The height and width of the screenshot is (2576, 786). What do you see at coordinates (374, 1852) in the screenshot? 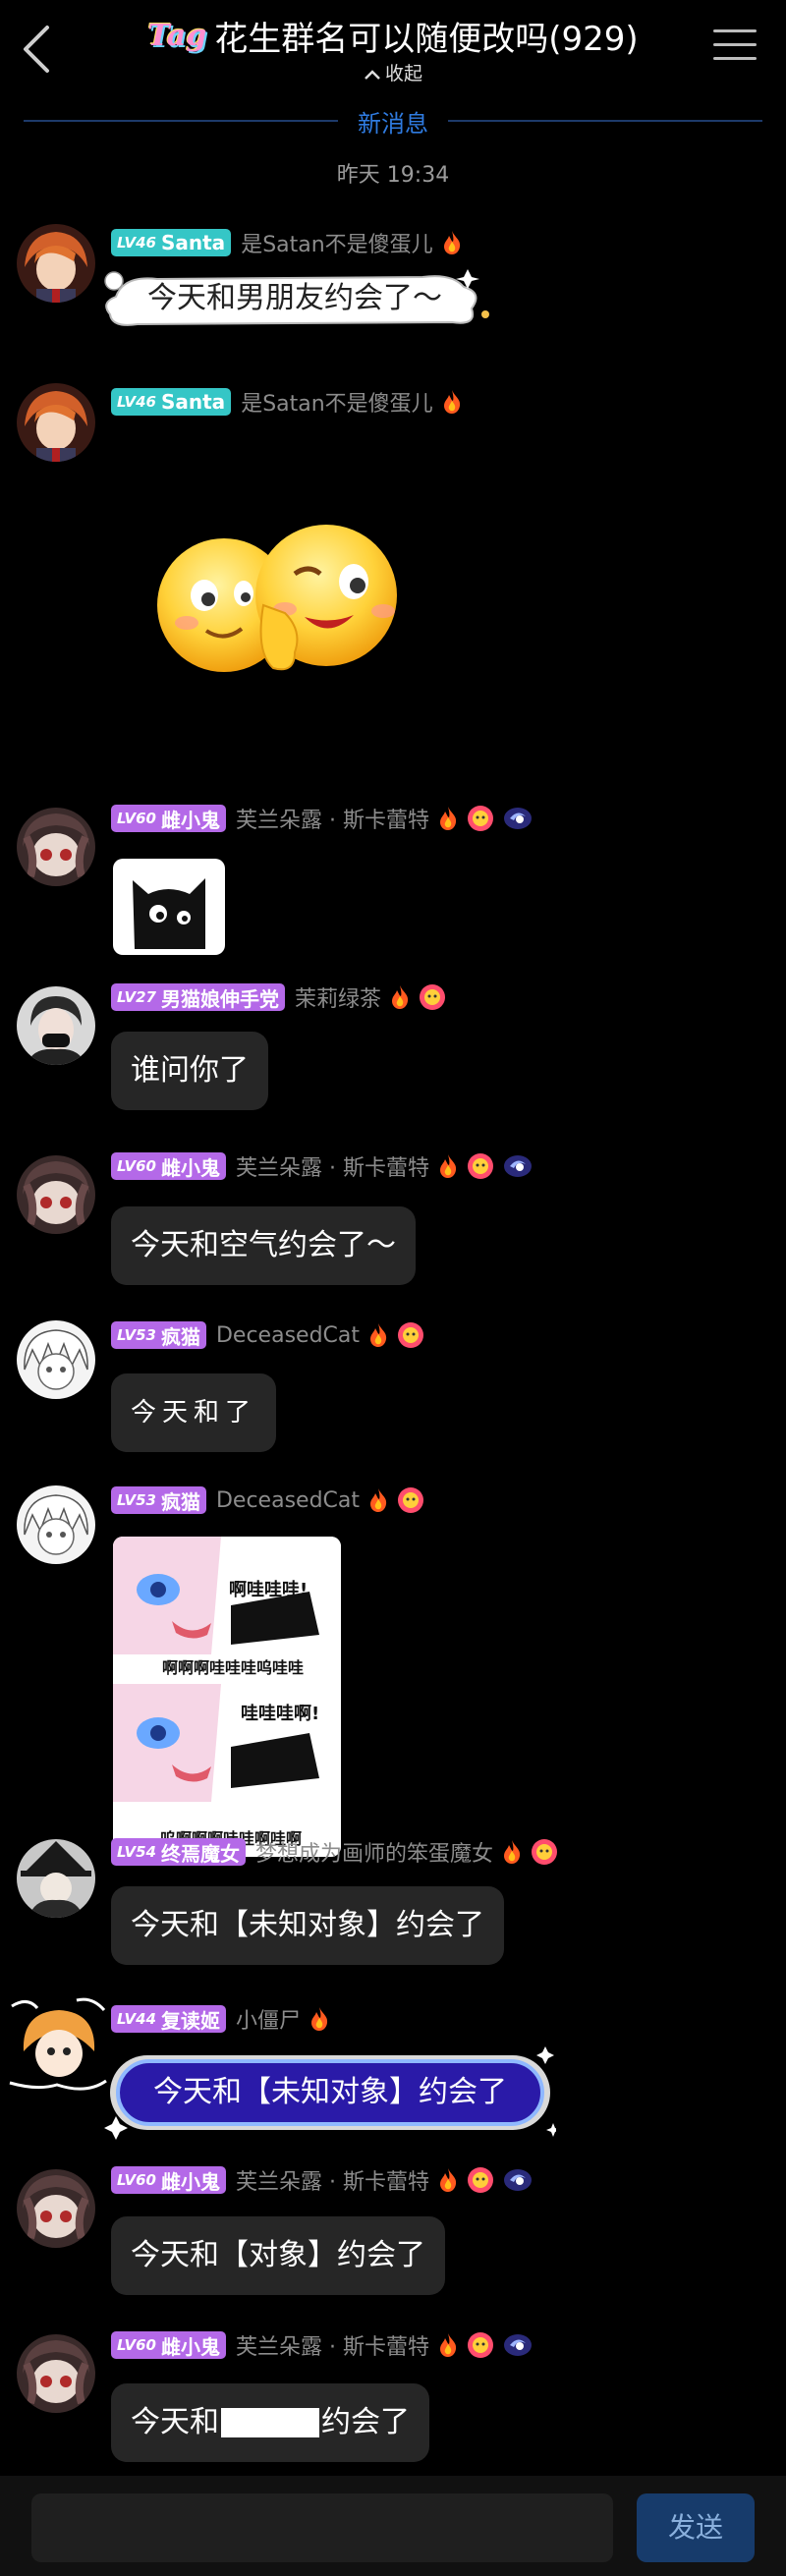
I see `sender-name: 梦想成为画师的笨蛋魔女` at bounding box center [374, 1852].